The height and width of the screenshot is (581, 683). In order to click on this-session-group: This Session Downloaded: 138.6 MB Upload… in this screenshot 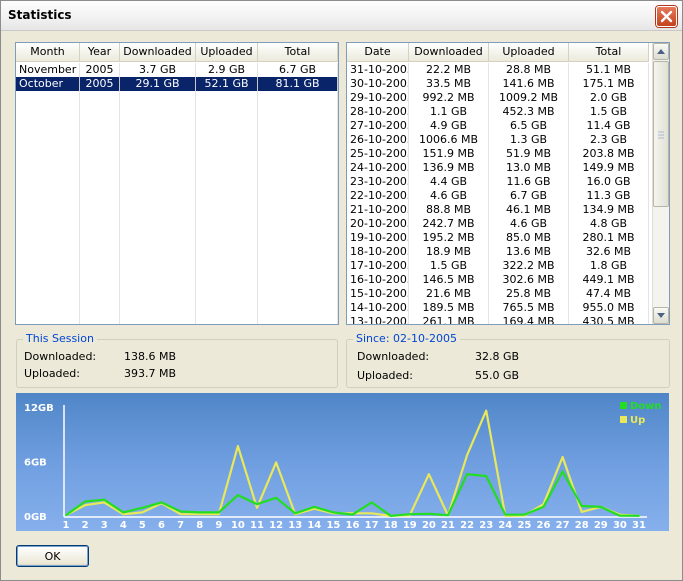, I will do `click(177, 360)`.